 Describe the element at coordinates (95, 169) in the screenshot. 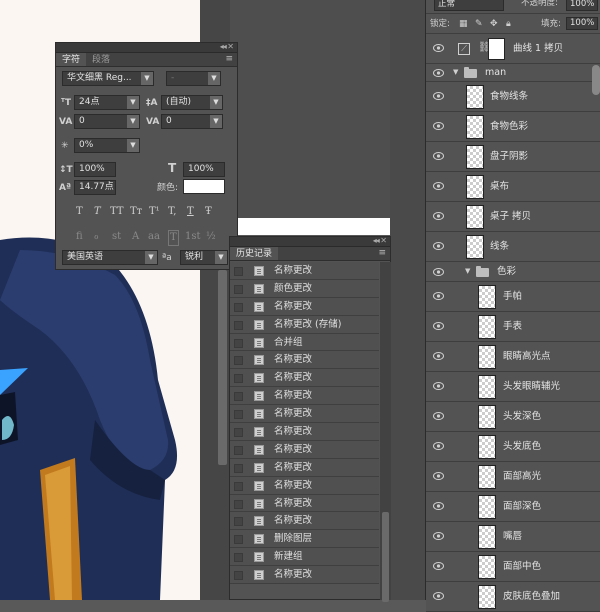

I see `vertical-scale-field: 100%` at that location.